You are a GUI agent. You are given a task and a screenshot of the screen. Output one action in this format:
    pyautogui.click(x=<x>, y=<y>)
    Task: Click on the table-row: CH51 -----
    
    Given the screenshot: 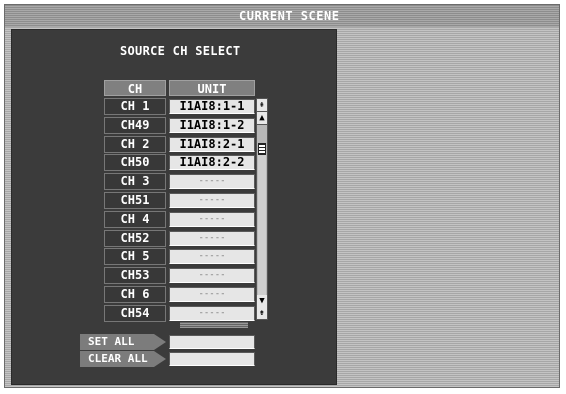 What is the action you would take?
    pyautogui.click(x=180, y=201)
    